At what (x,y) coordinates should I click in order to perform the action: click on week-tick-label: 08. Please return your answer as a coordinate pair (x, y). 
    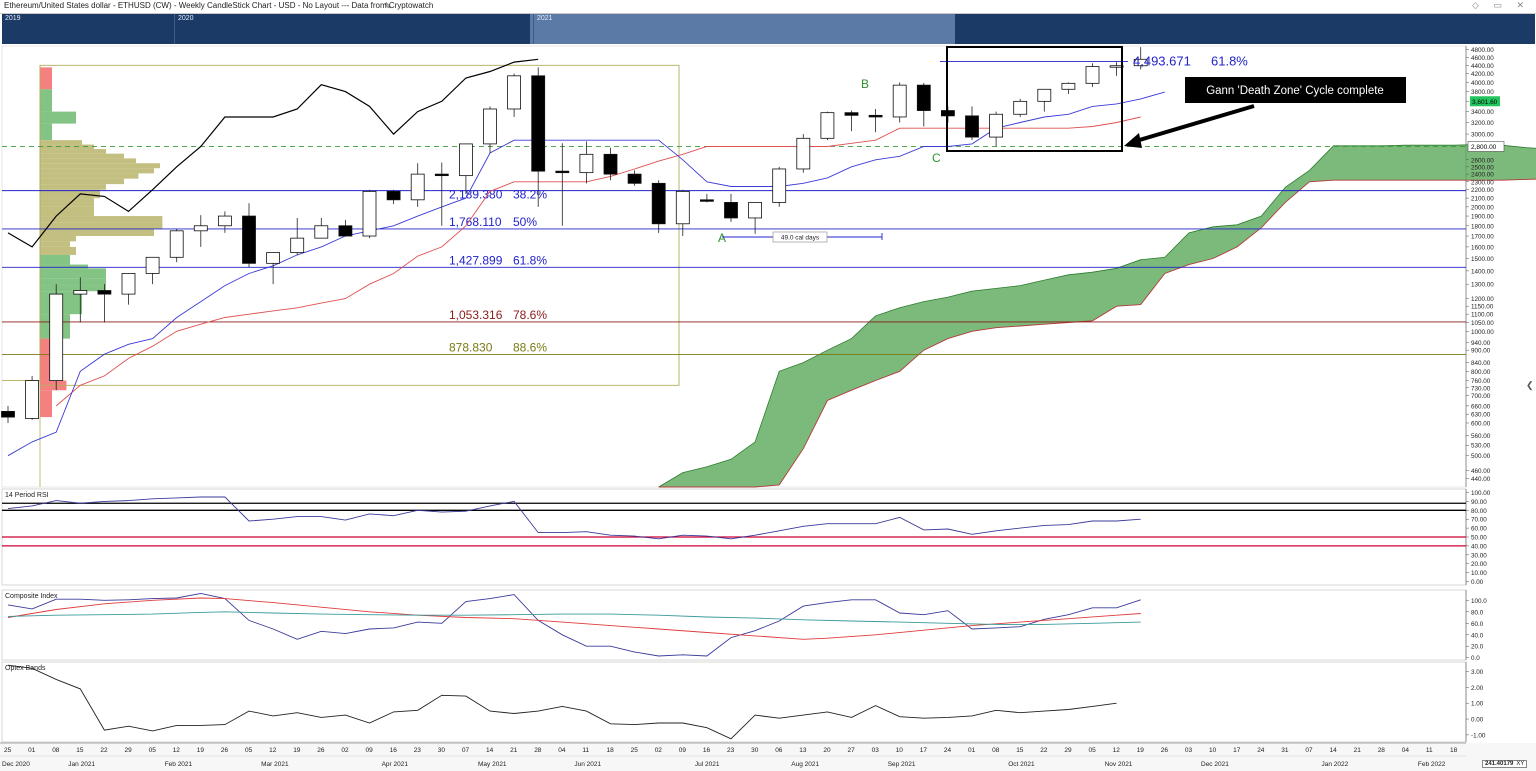
    Looking at the image, I should click on (56, 750).